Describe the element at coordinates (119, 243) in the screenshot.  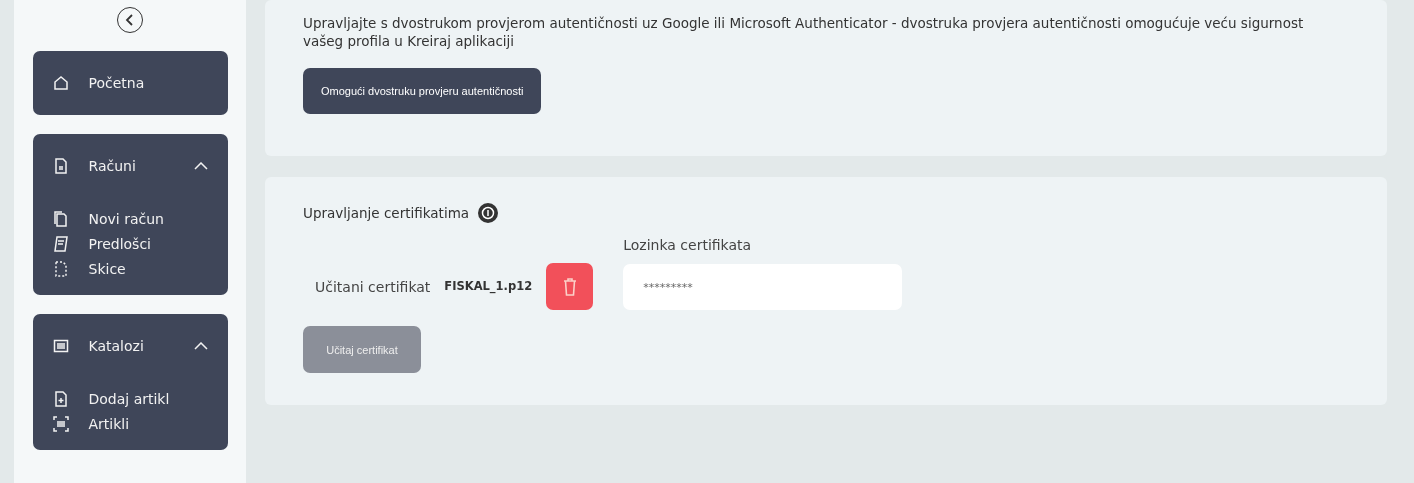
I see `submenu-item: Predlošci` at that location.